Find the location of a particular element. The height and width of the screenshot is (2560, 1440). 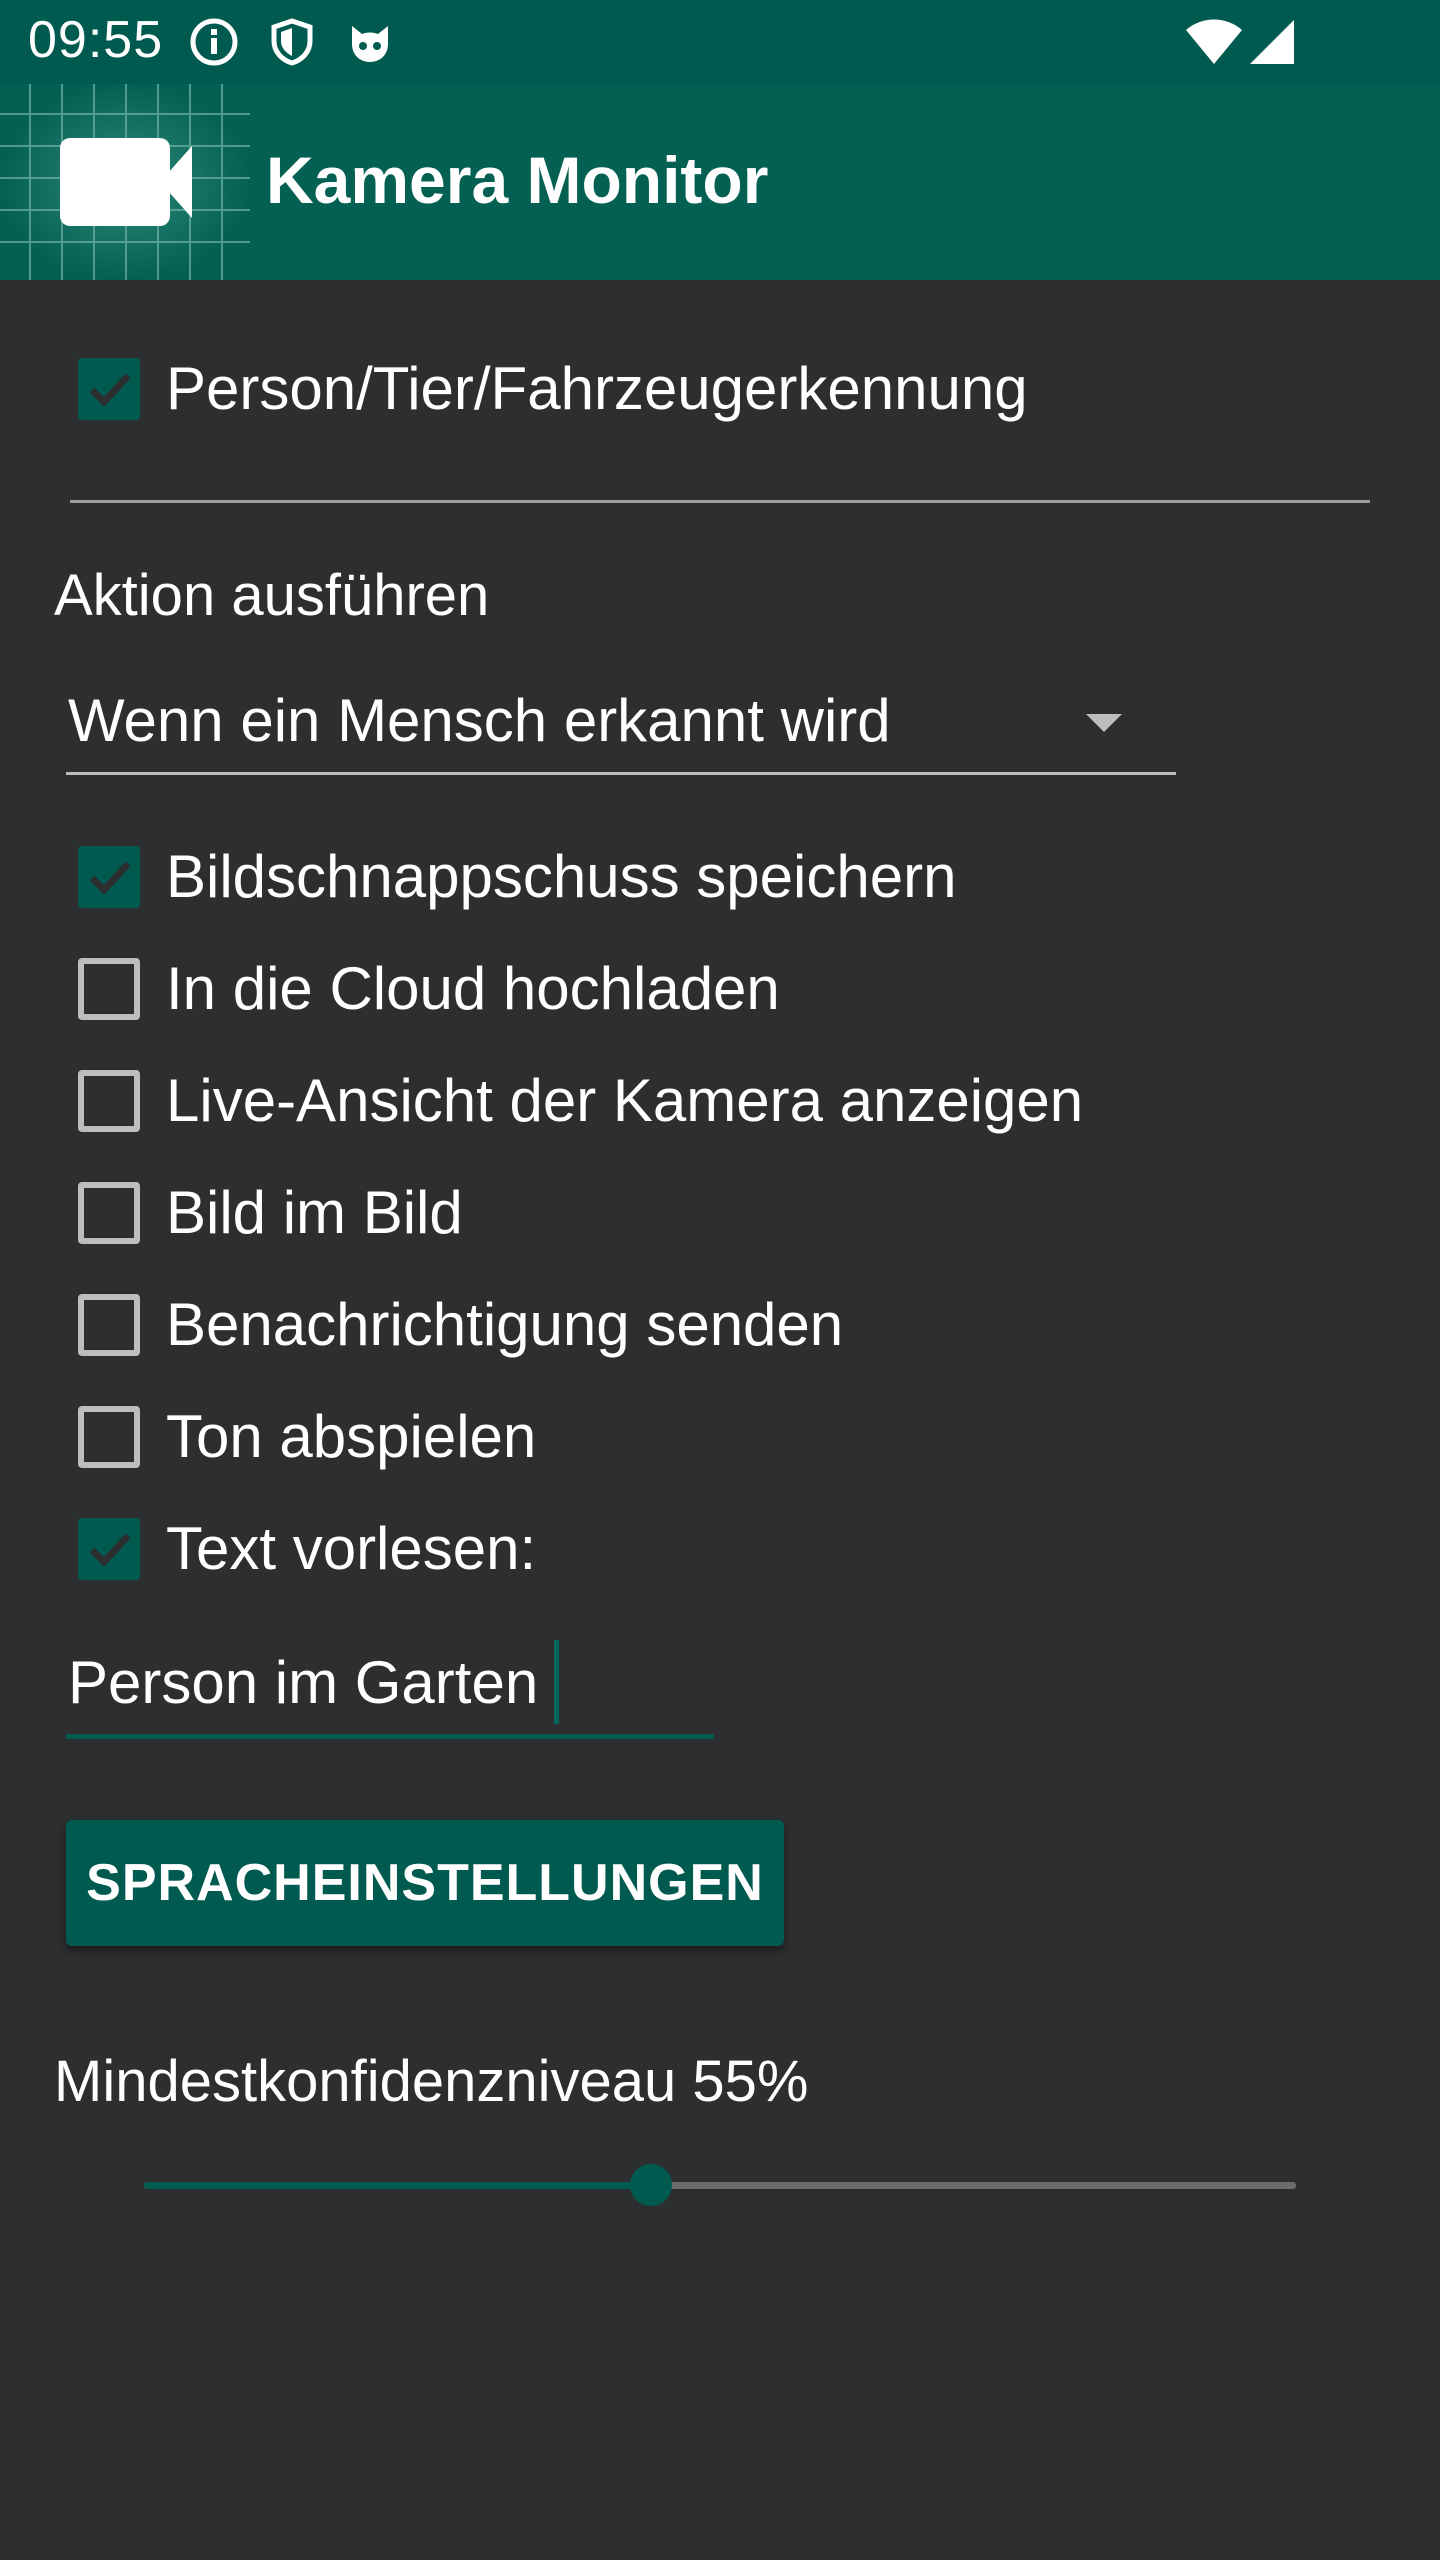

picture-in-picture-checkbox is located at coordinates (109, 1213).